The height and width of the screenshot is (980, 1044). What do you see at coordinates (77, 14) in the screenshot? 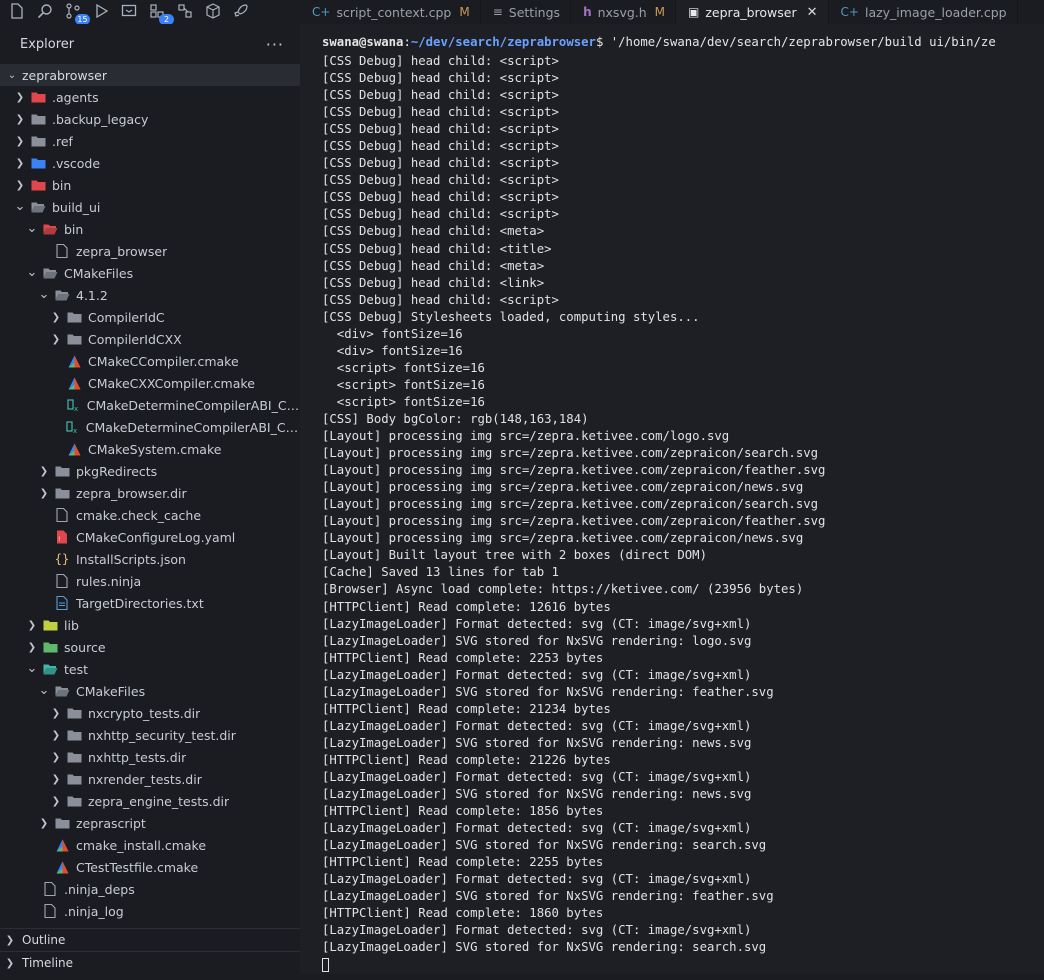
I see `source-control-icon: 15` at bounding box center [77, 14].